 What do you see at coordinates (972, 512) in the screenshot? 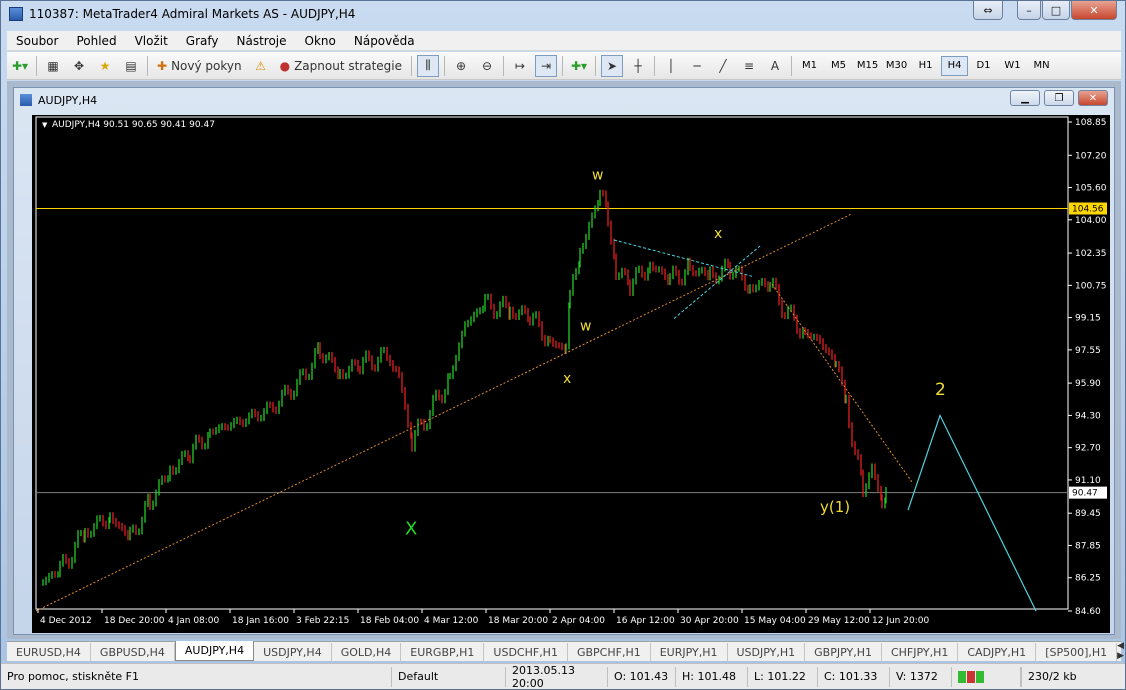
I see `wave-projection-line` at bounding box center [972, 512].